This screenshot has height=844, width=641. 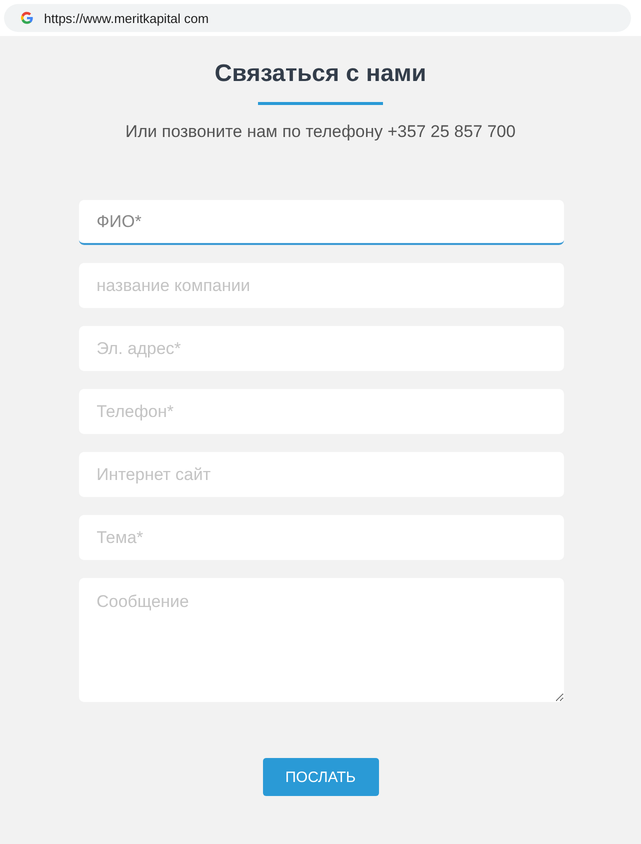 I want to click on url-text: https://www.meritkapital com, so click(x=126, y=18).